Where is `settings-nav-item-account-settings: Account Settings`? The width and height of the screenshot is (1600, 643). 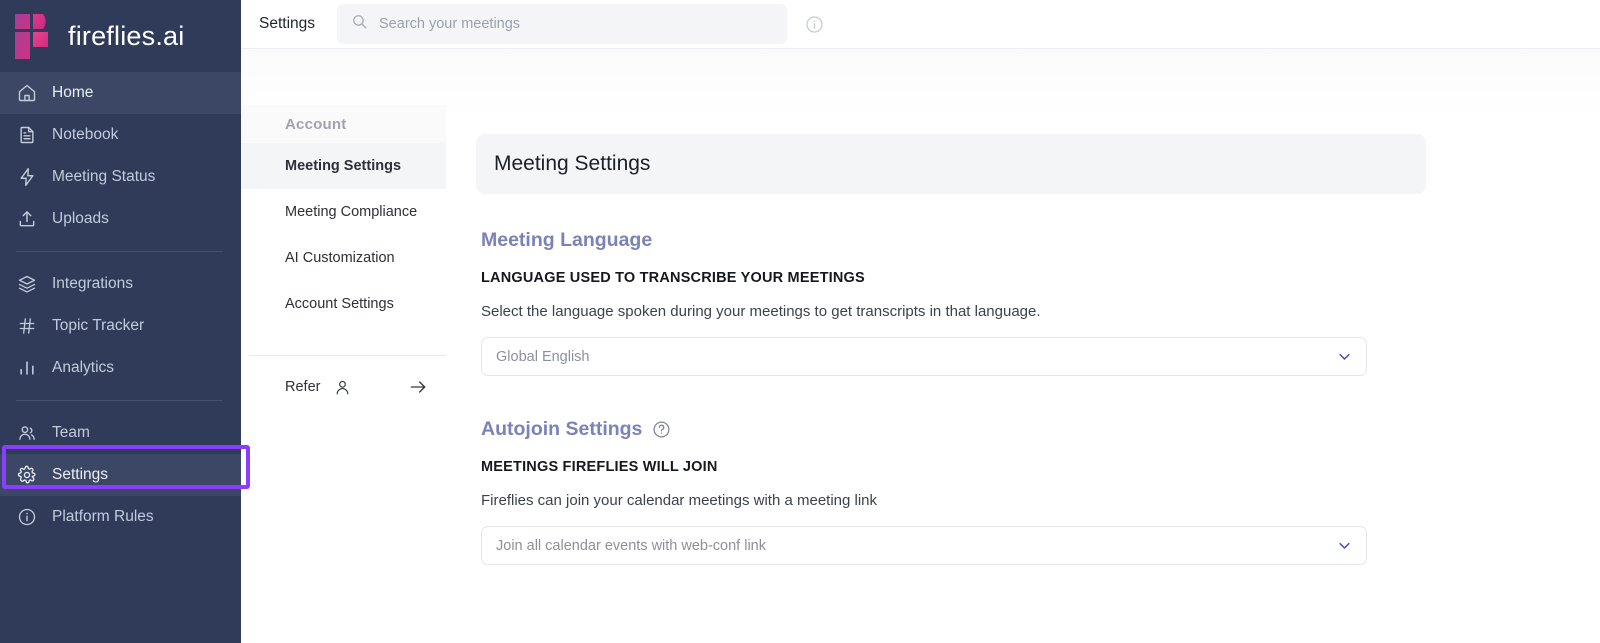
settings-nav-item-account-settings: Account Settings is located at coordinates (343, 304).